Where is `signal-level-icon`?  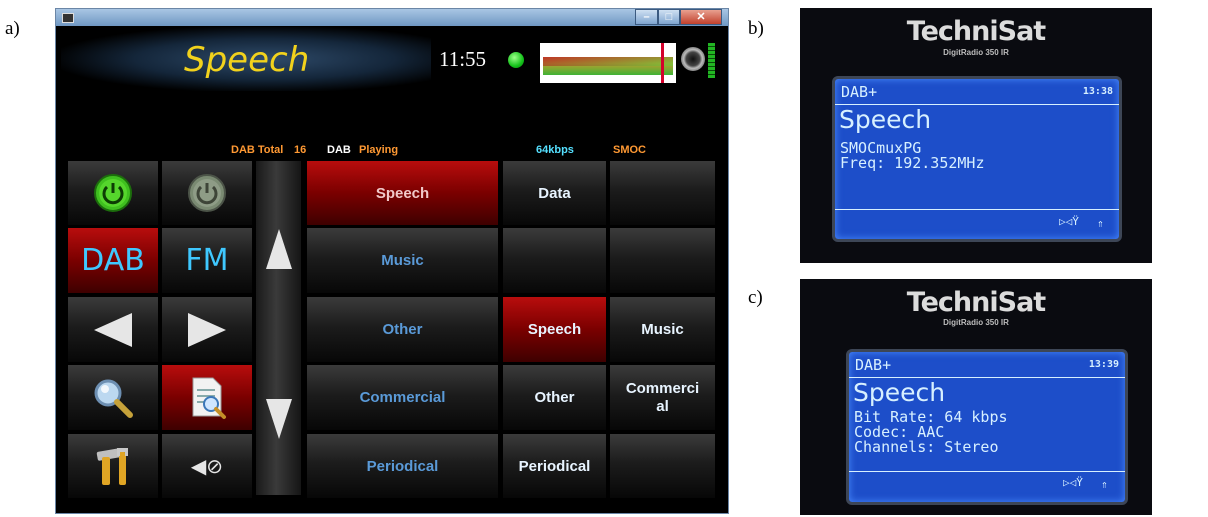 signal-level-icon is located at coordinates (711, 60).